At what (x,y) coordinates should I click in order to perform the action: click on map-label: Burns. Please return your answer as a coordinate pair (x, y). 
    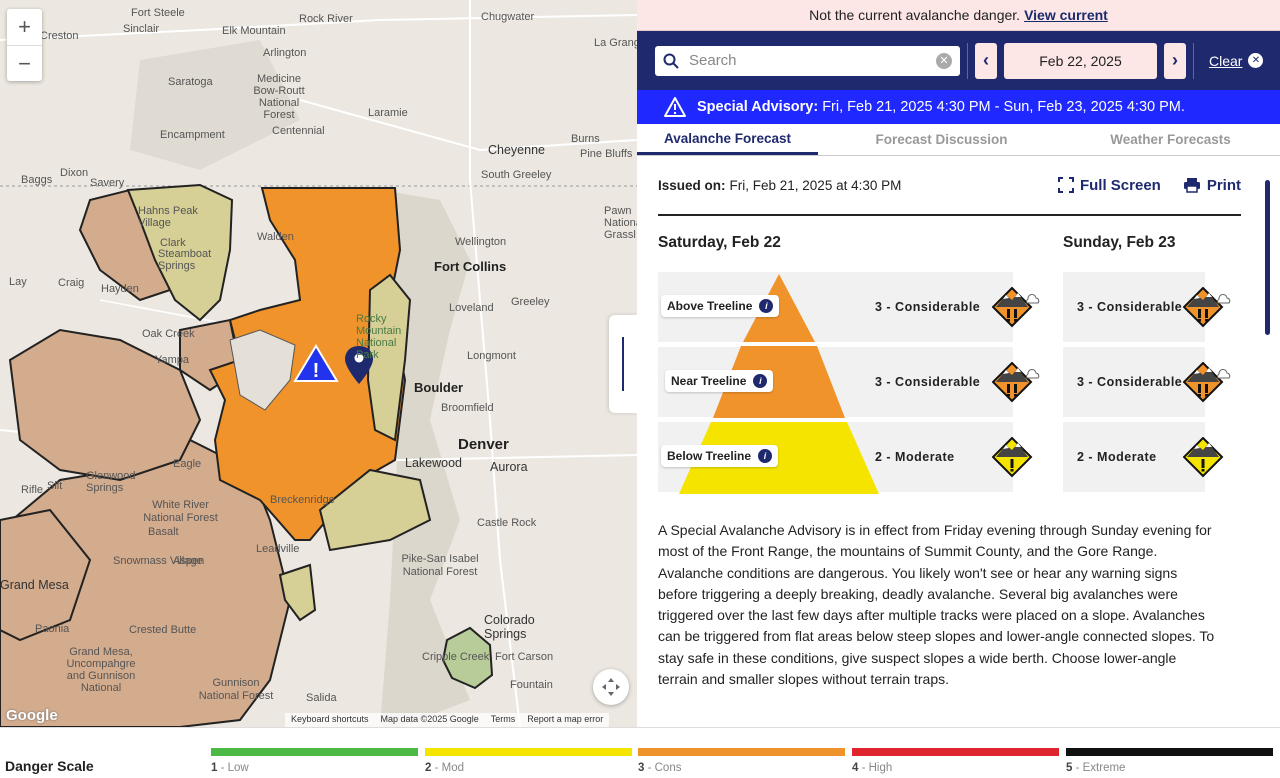
    Looking at the image, I should click on (585, 139).